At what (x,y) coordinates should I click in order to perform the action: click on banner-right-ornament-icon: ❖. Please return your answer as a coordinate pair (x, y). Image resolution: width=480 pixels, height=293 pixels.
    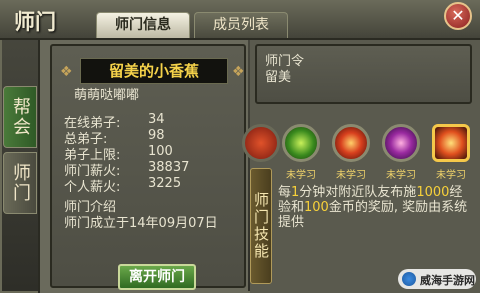
    Looking at the image, I should click on (238, 72).